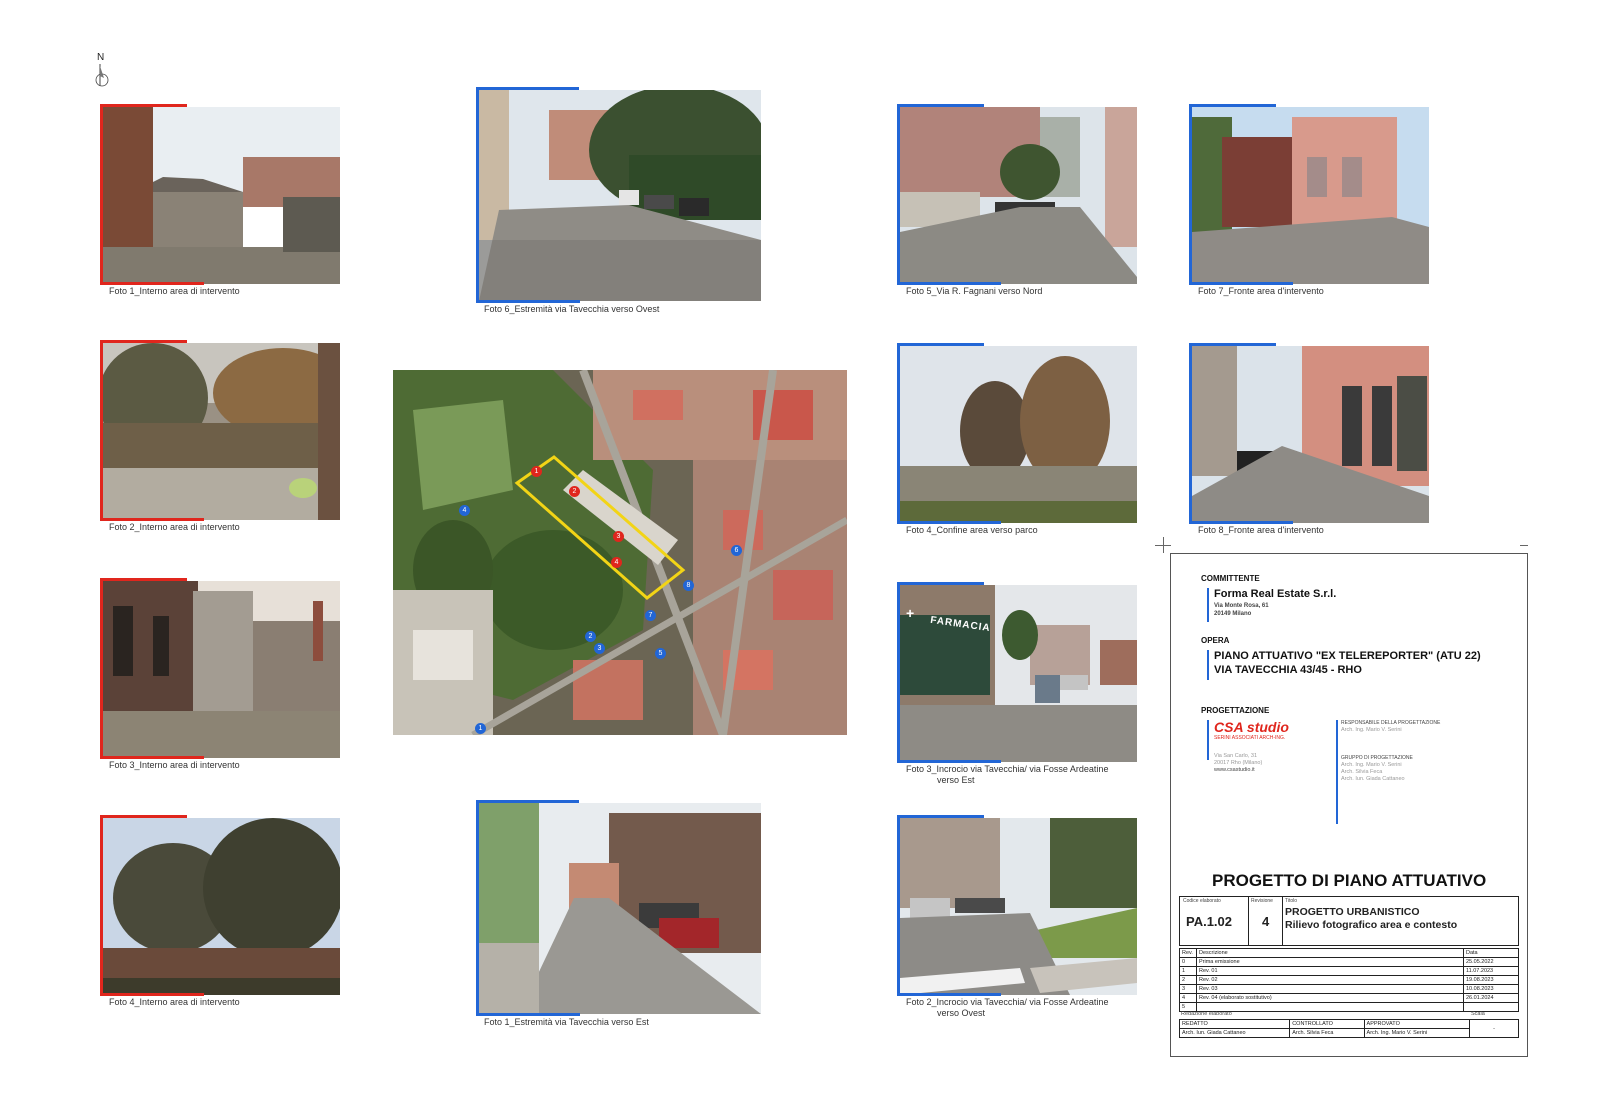 The height and width of the screenshot is (1100, 1600). Describe the element at coordinates (650, 615) in the screenshot. I see `marker-blue-7: 7` at that location.